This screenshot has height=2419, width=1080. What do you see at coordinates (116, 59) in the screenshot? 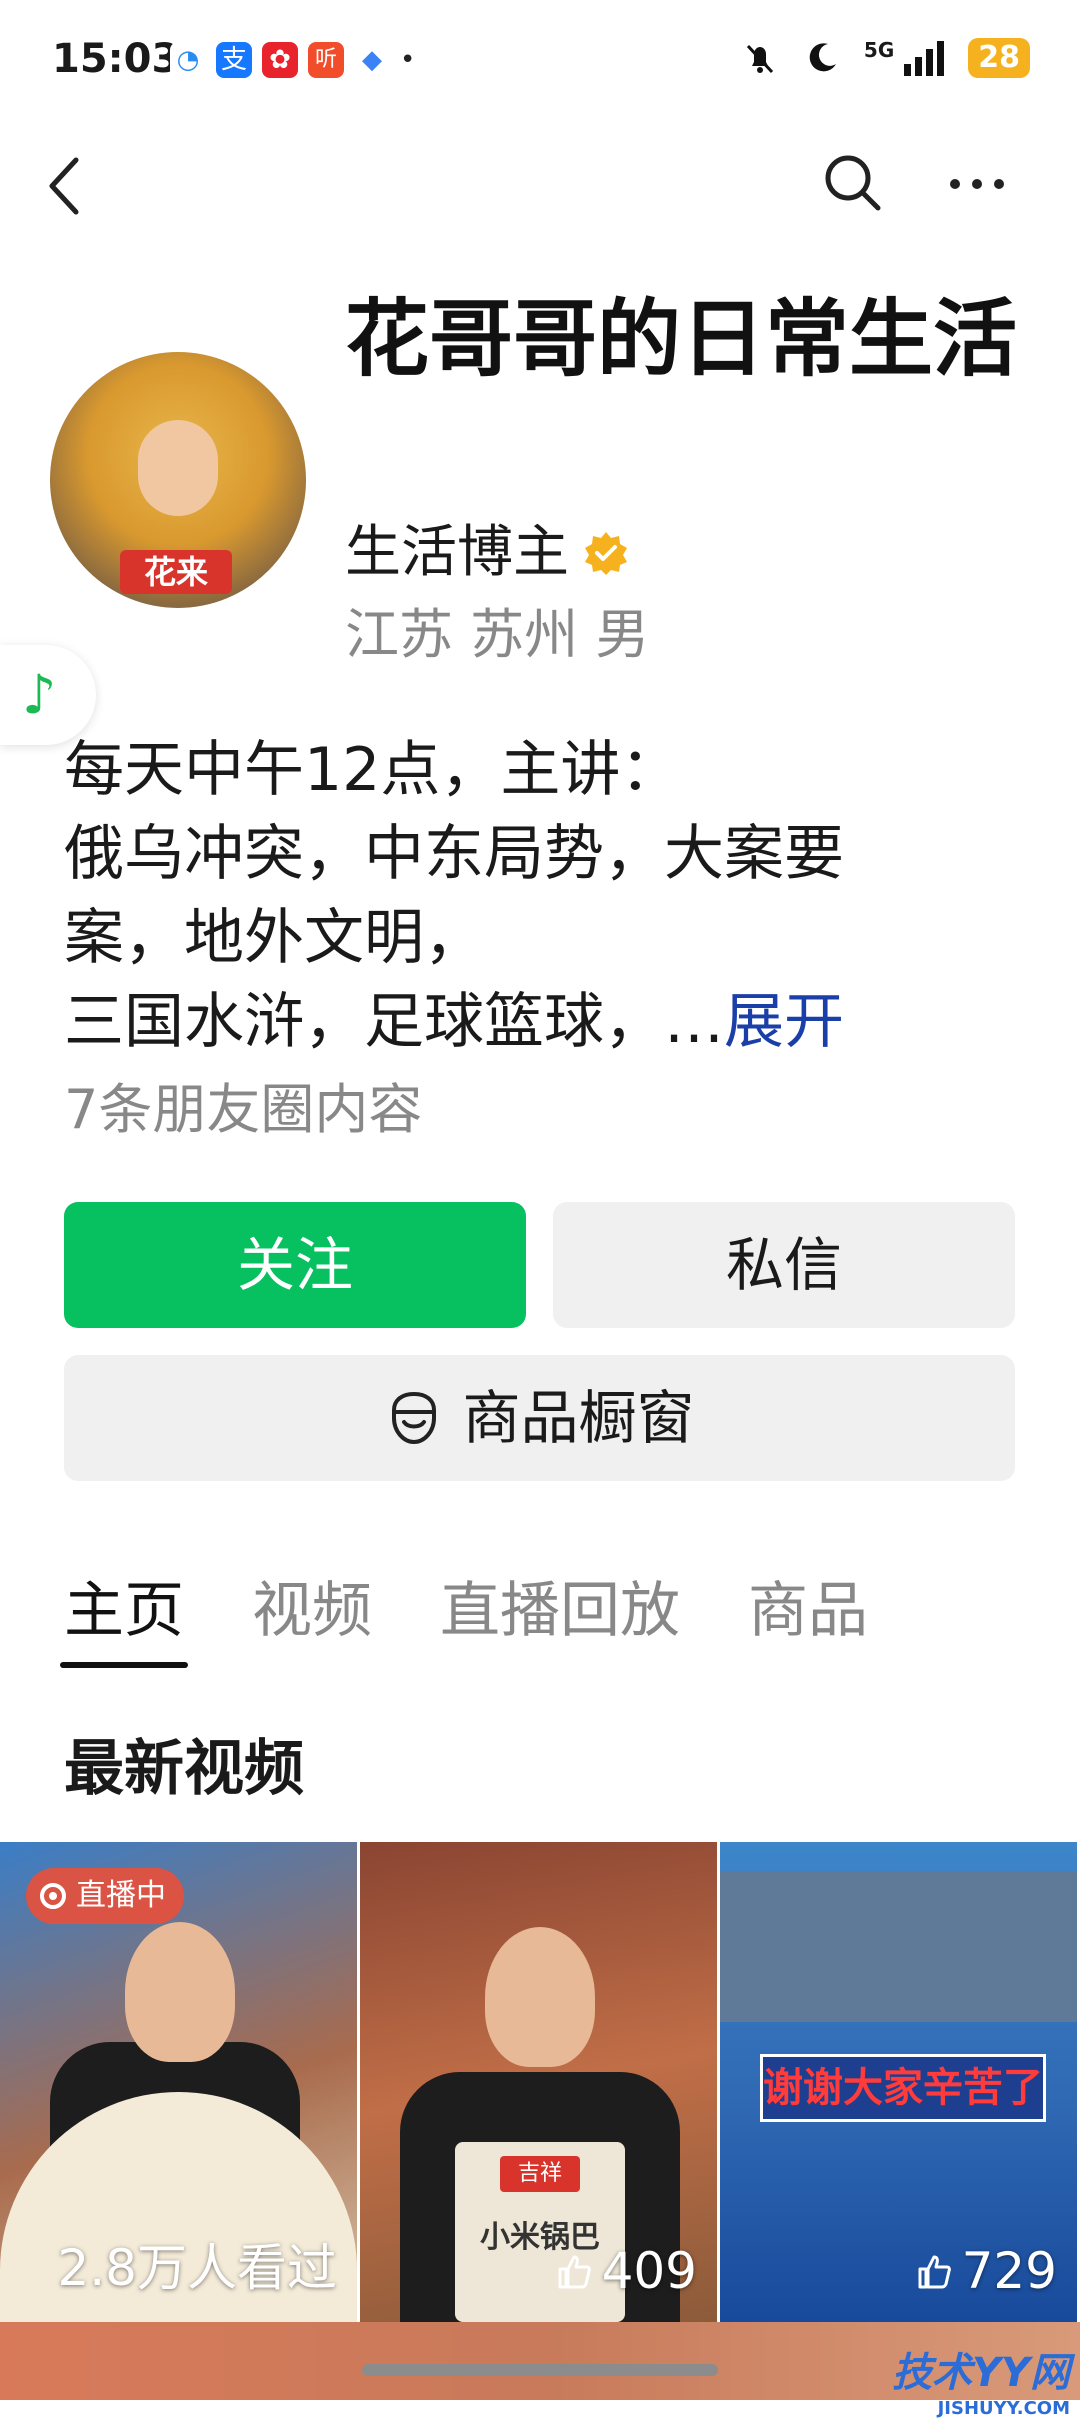
I see `status-time: 15:03` at bounding box center [116, 59].